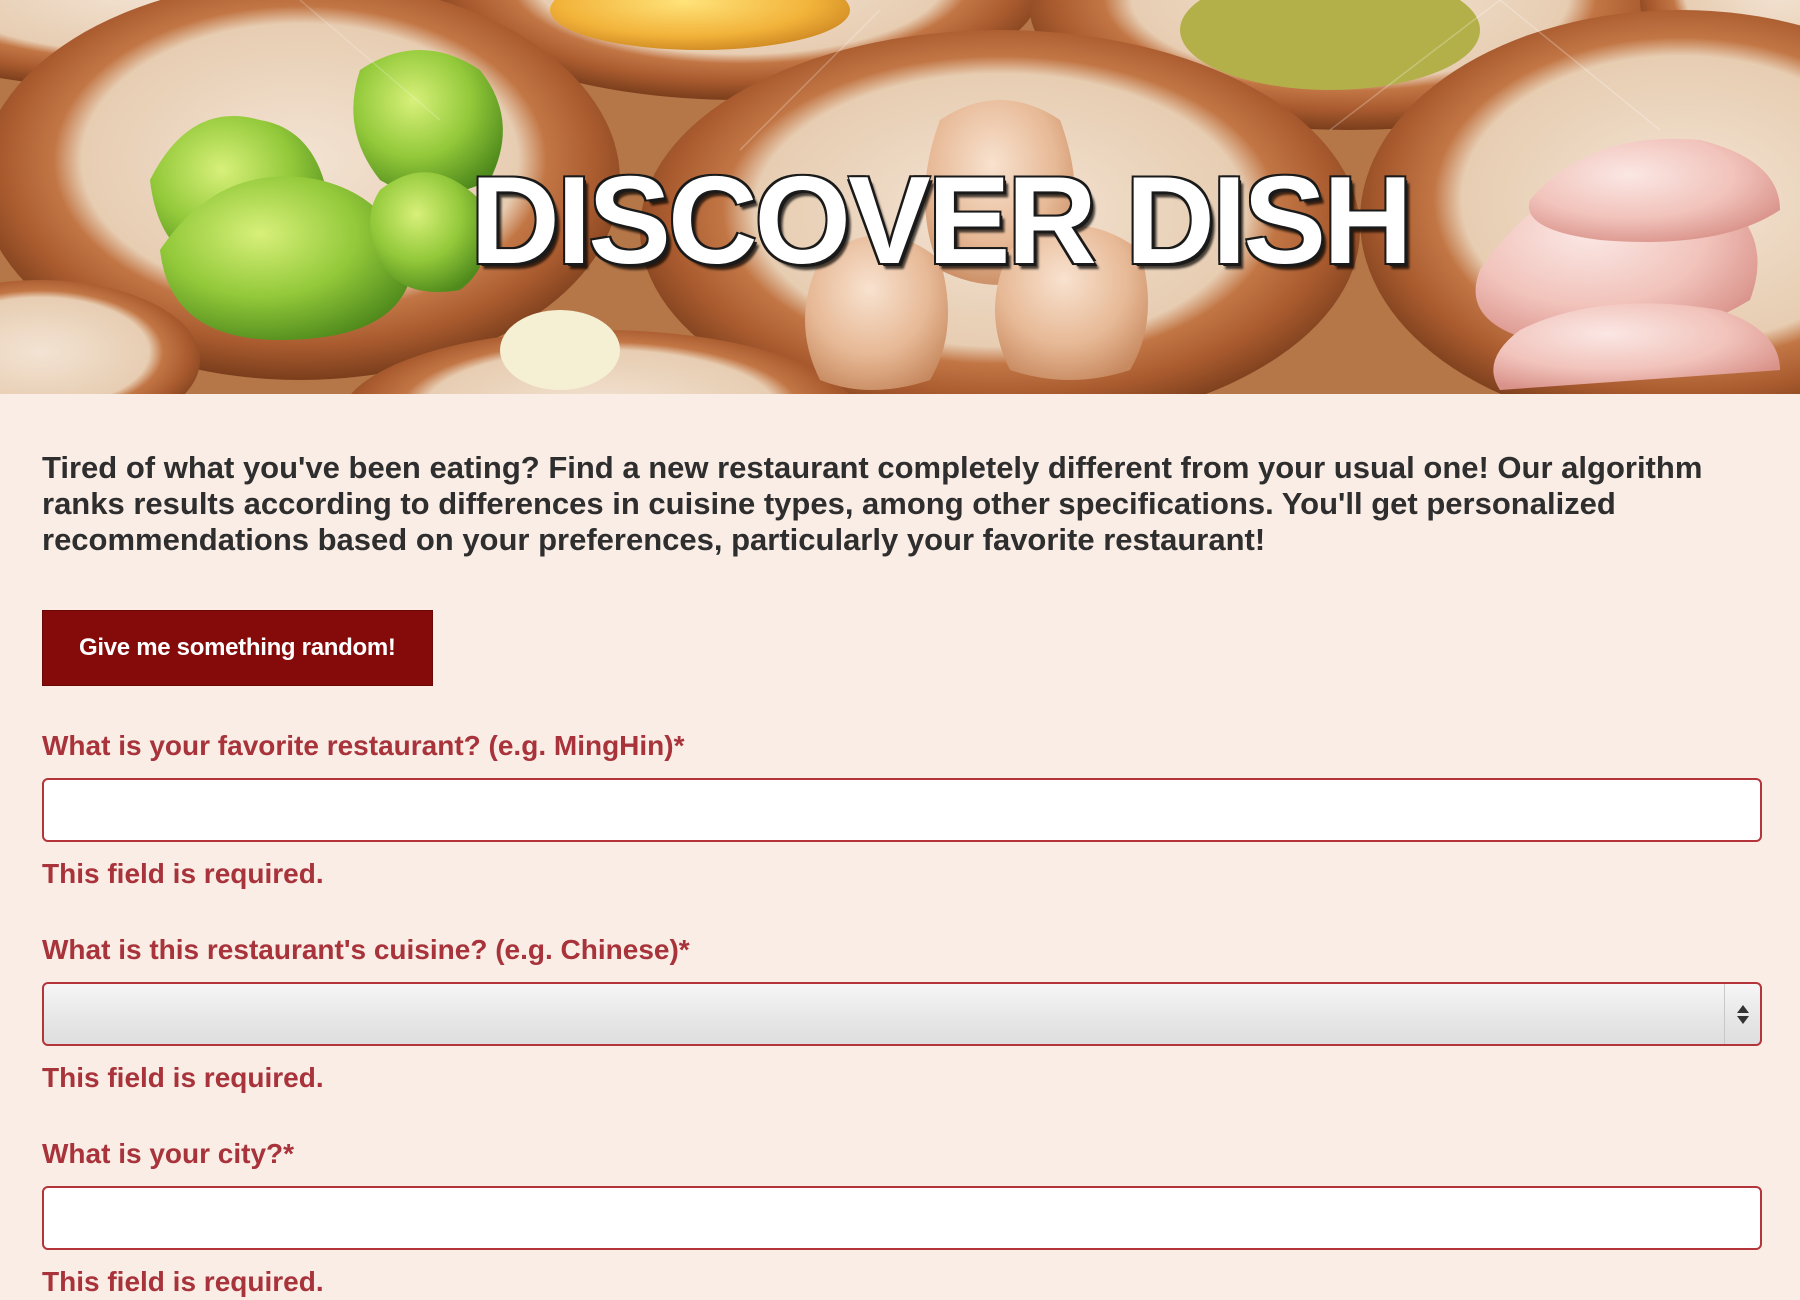 The image size is (1800, 1300). What do you see at coordinates (183, 1077) in the screenshot?
I see `cuisine-error: This field is required.` at bounding box center [183, 1077].